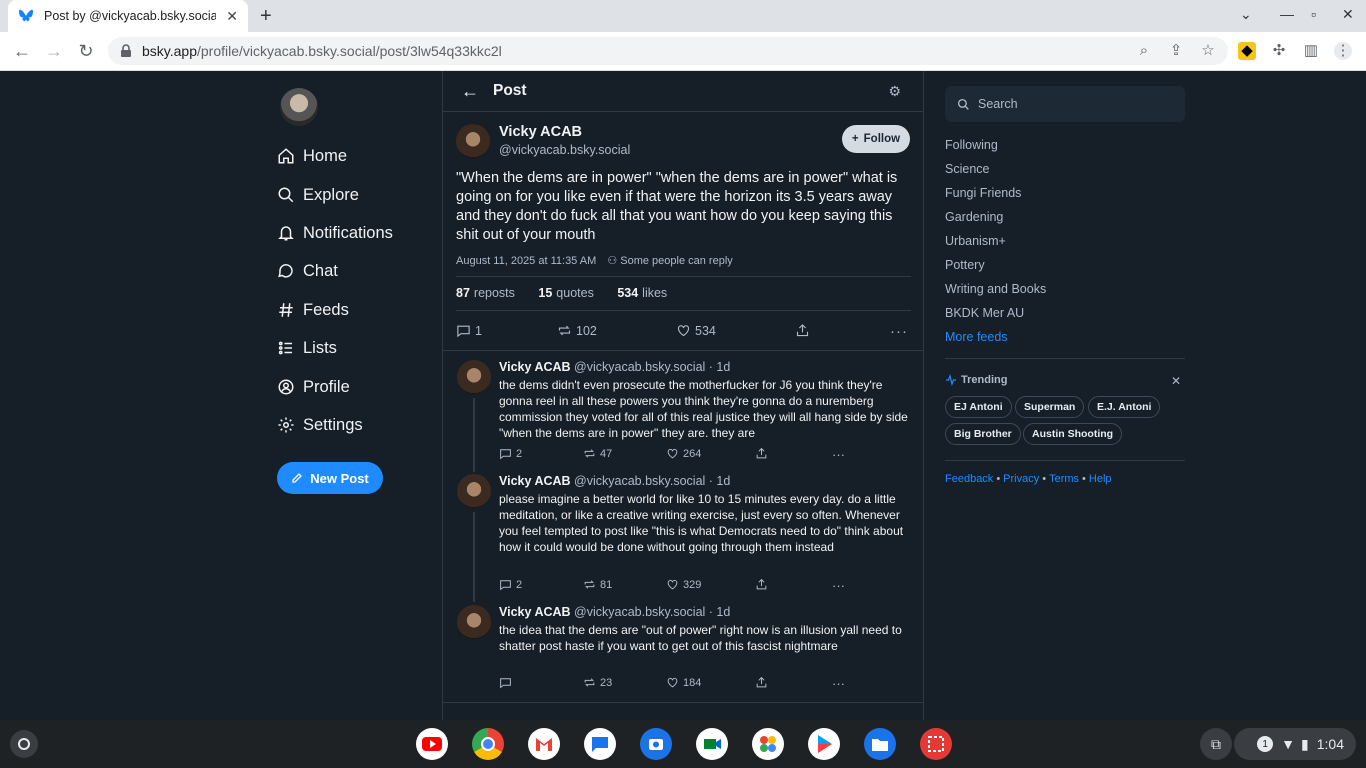  Describe the element at coordinates (86, 51) in the screenshot. I see `reload-icon: ↻` at that location.